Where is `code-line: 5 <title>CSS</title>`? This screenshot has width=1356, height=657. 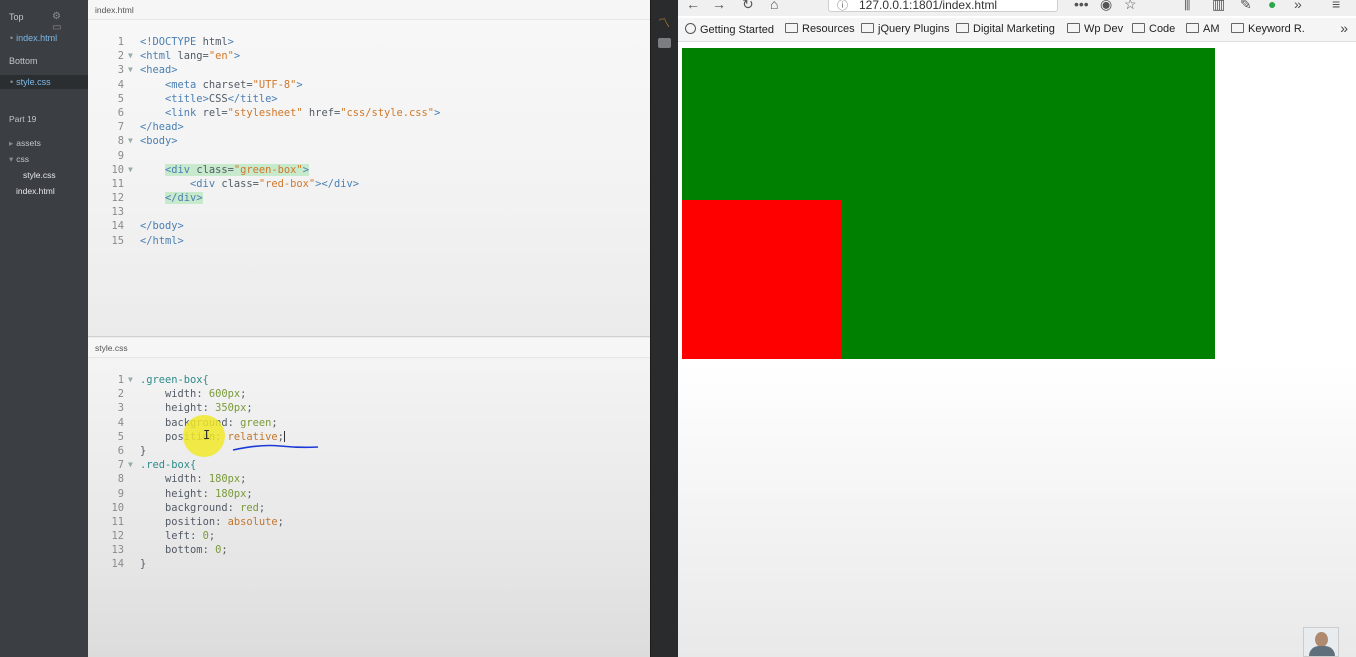
code-line: 5 <title>CSS</title> is located at coordinates (369, 99).